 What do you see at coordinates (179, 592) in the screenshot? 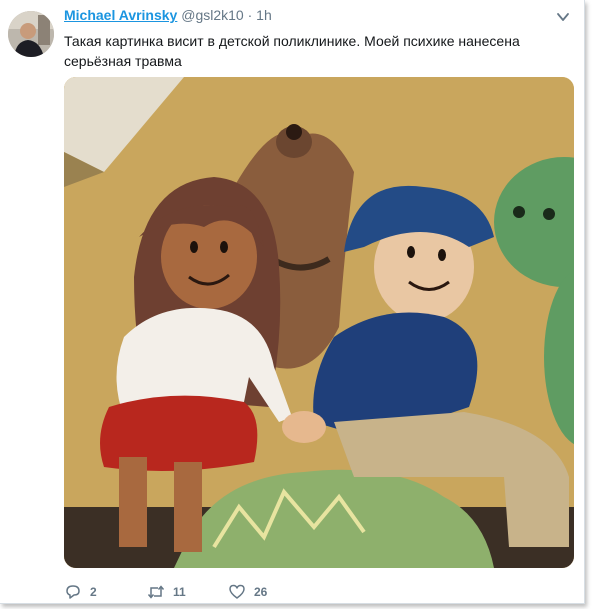
I see `retweet-count: 11` at bounding box center [179, 592].